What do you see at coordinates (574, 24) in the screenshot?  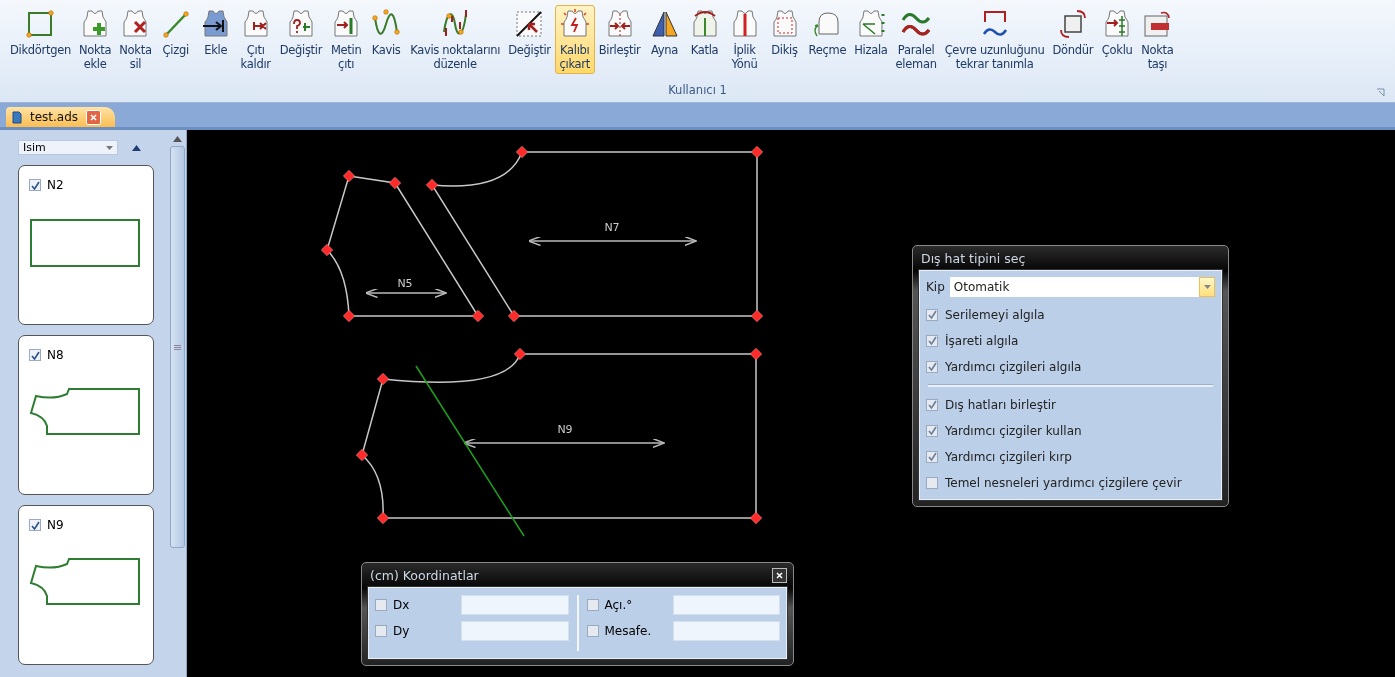 I see `vest-burst-icon` at bounding box center [574, 24].